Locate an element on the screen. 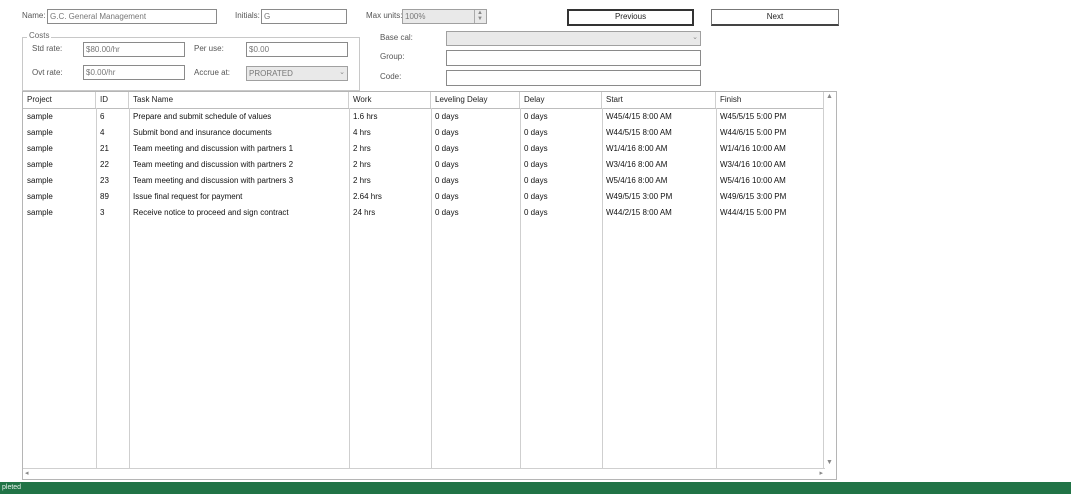 This screenshot has height=494, width=1071. base-cal-dropdown: ⌄ is located at coordinates (573, 38).